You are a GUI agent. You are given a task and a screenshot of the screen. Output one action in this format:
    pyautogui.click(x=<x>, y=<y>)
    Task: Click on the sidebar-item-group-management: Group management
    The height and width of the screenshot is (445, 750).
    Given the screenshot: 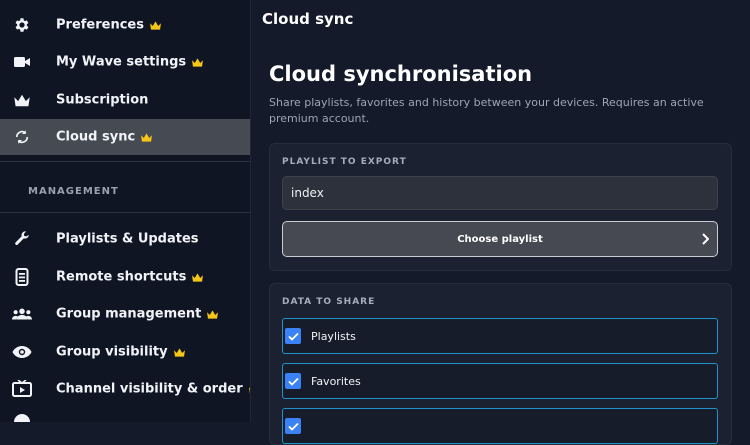 What is the action you would take?
    pyautogui.click(x=125, y=314)
    